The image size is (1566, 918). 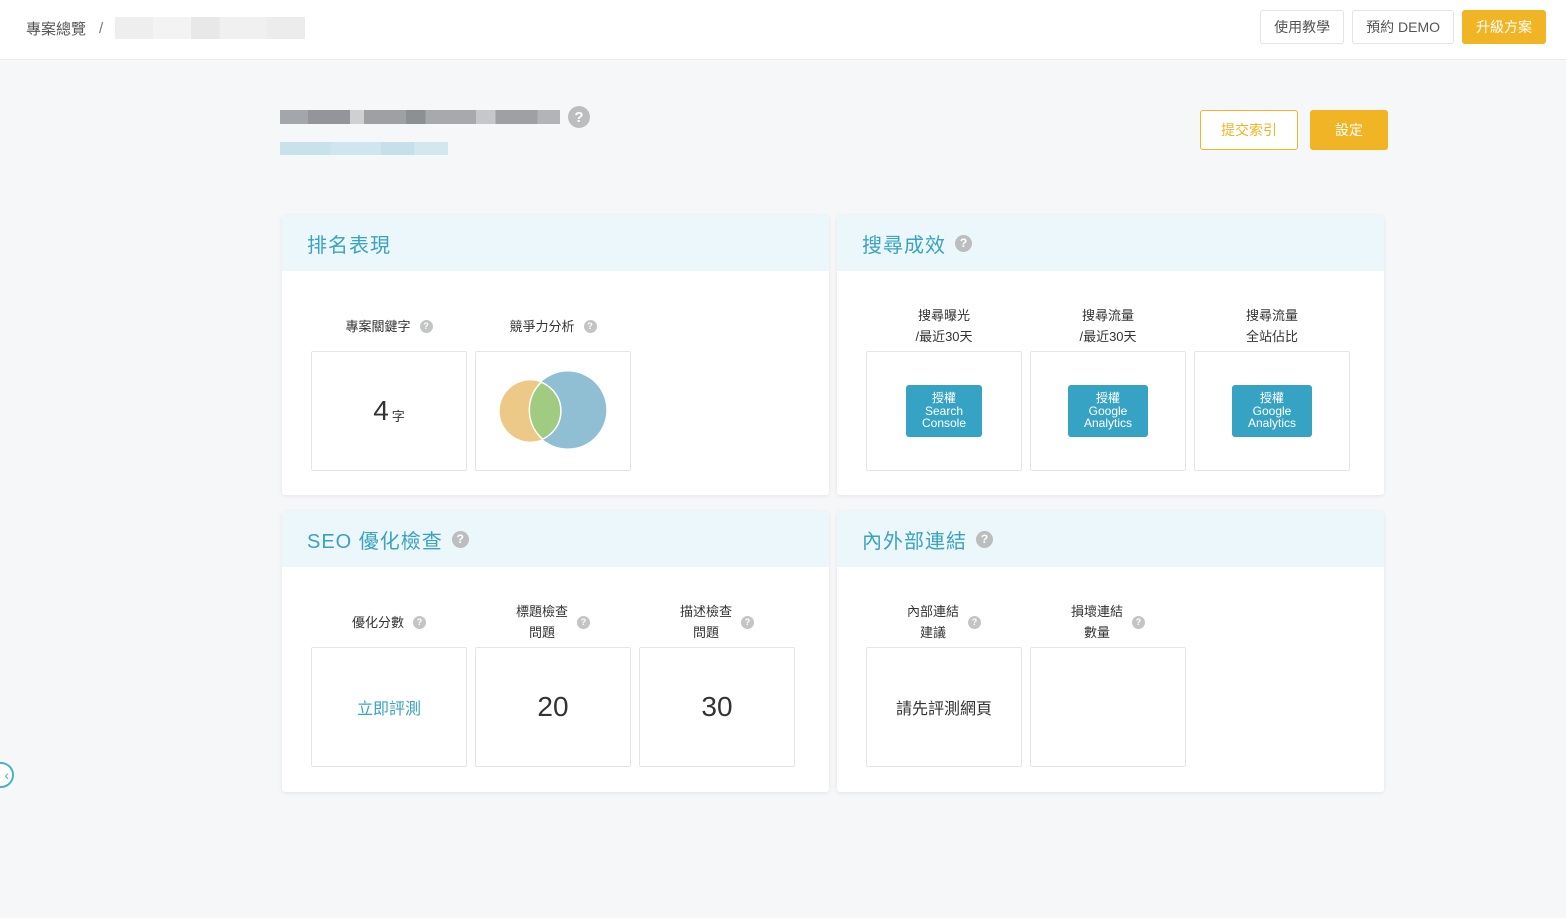 I want to click on breadcrumb: 專案總覽 /, so click(x=166, y=28).